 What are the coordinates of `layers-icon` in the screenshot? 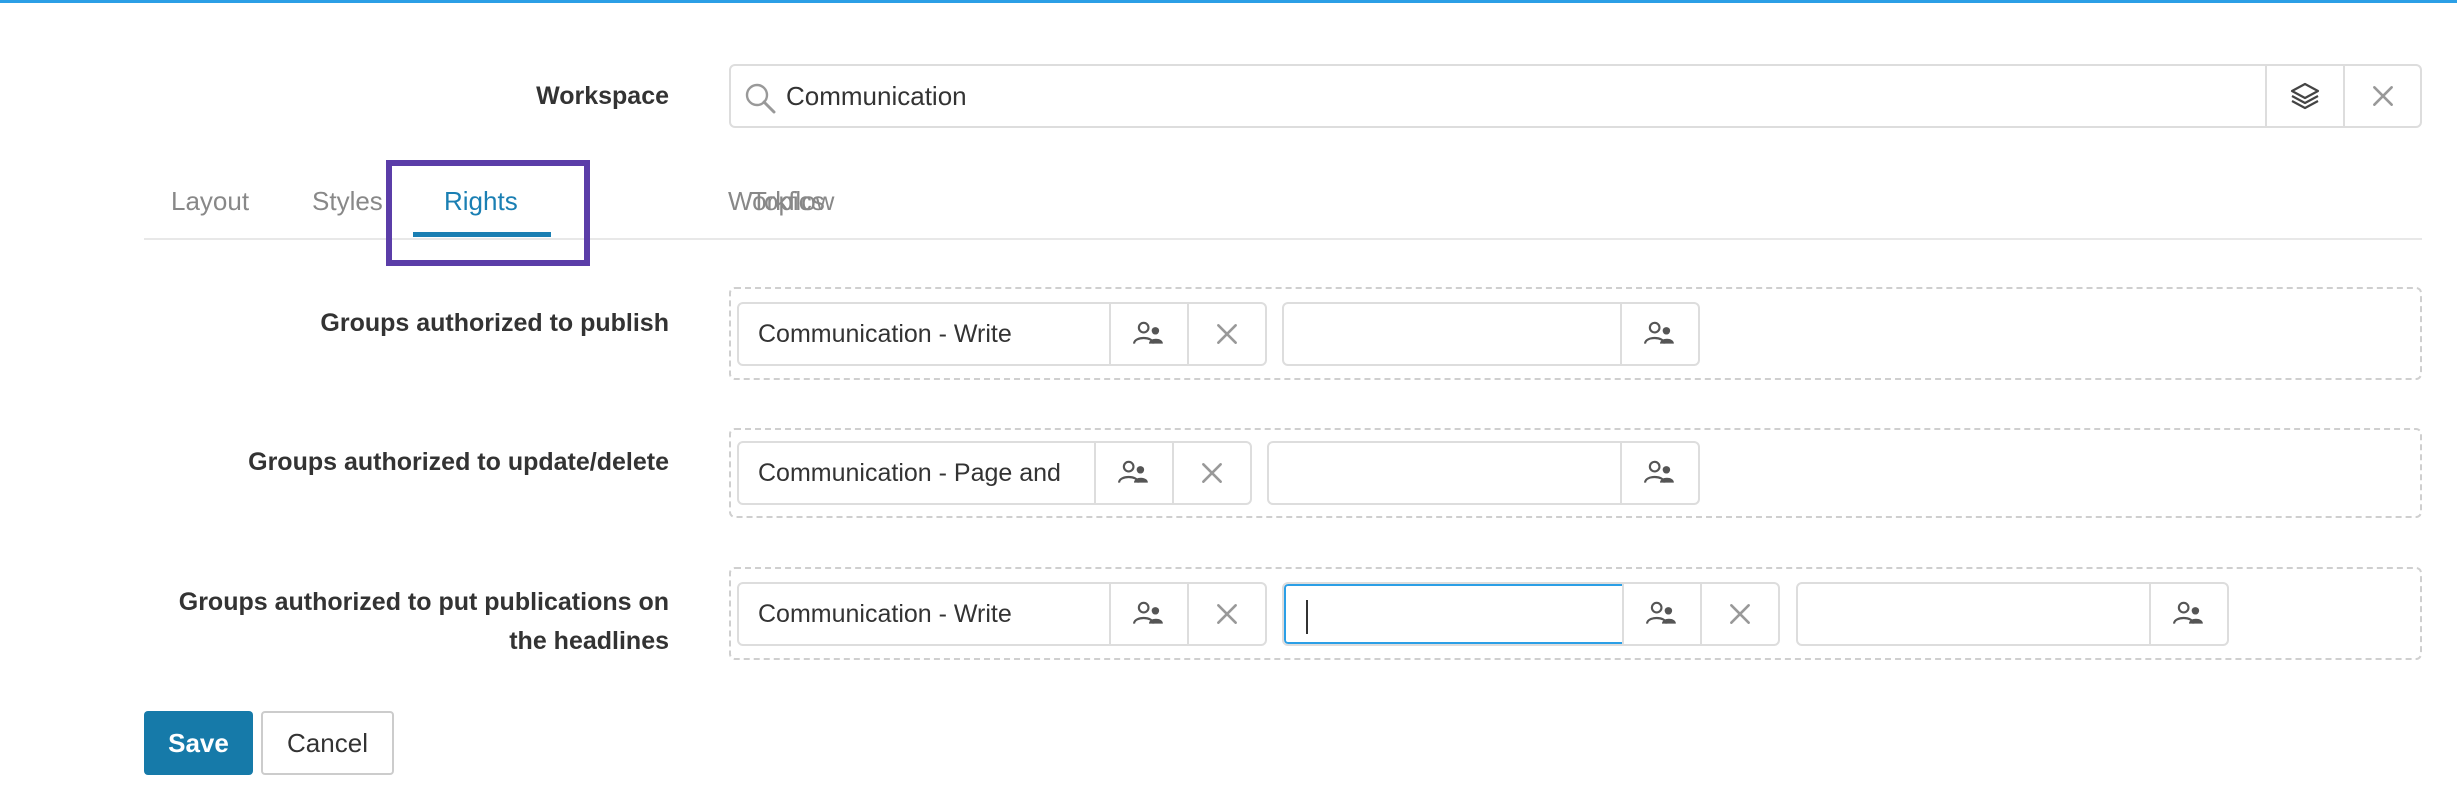 It's located at (2305, 96).